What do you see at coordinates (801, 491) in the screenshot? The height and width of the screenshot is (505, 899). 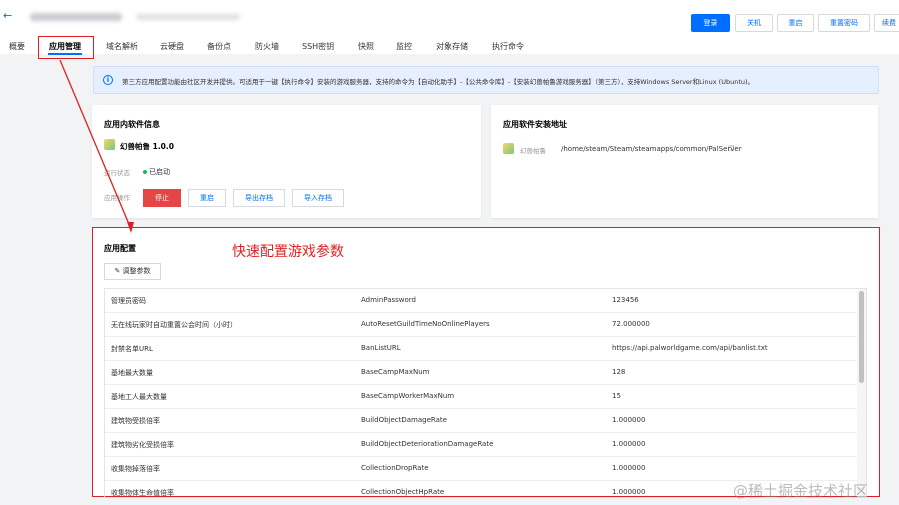 I see `watermark: @稀土掘金技术社区` at bounding box center [801, 491].